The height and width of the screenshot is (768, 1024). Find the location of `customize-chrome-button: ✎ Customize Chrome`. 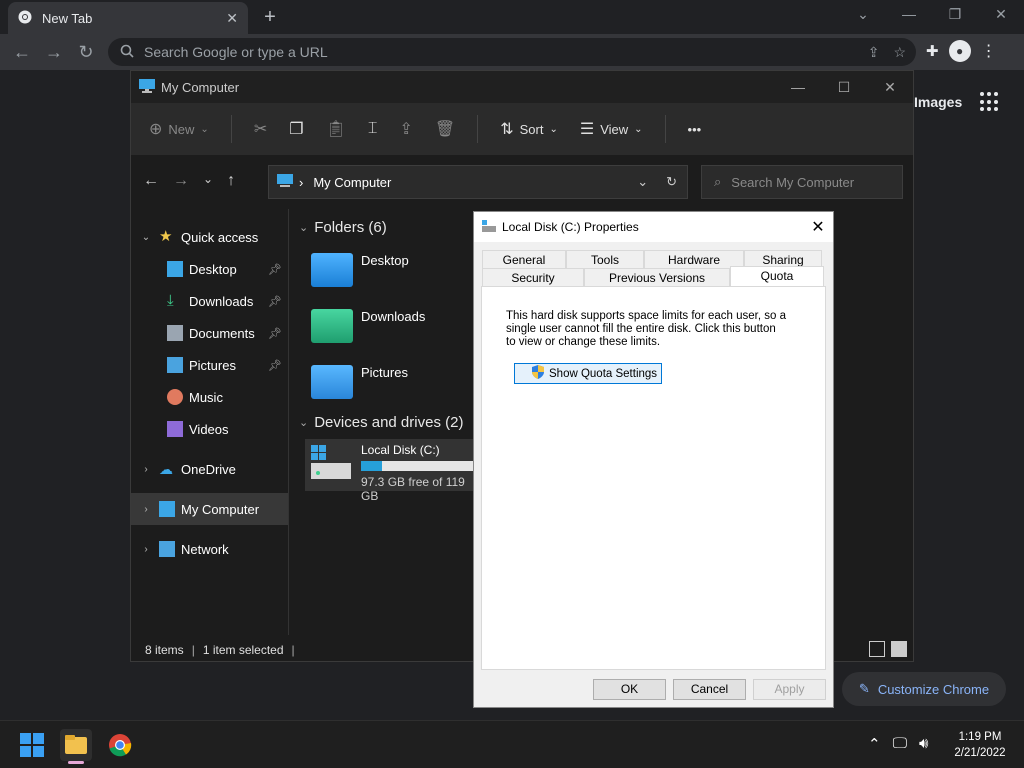

customize-chrome-button: ✎ Customize Chrome is located at coordinates (924, 689).